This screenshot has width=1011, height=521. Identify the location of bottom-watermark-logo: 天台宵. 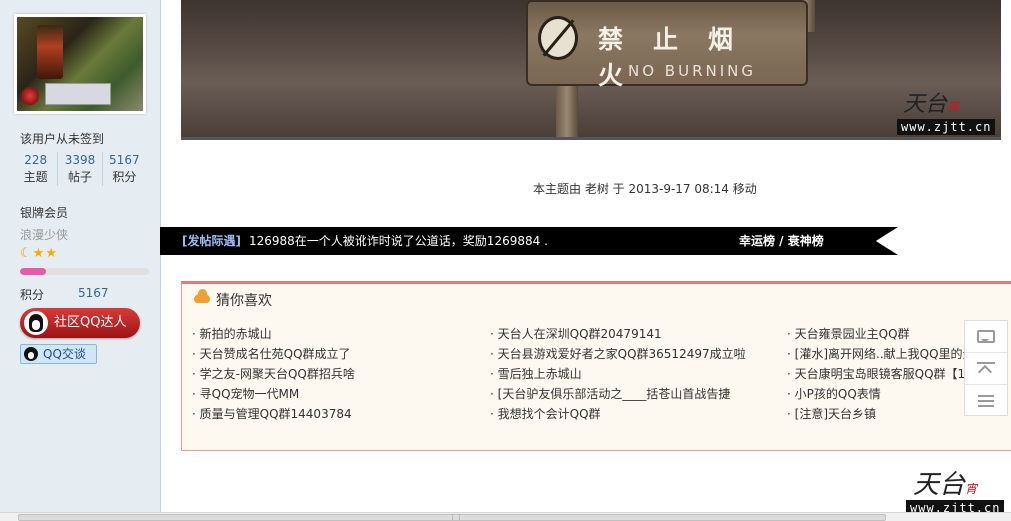
(945, 482).